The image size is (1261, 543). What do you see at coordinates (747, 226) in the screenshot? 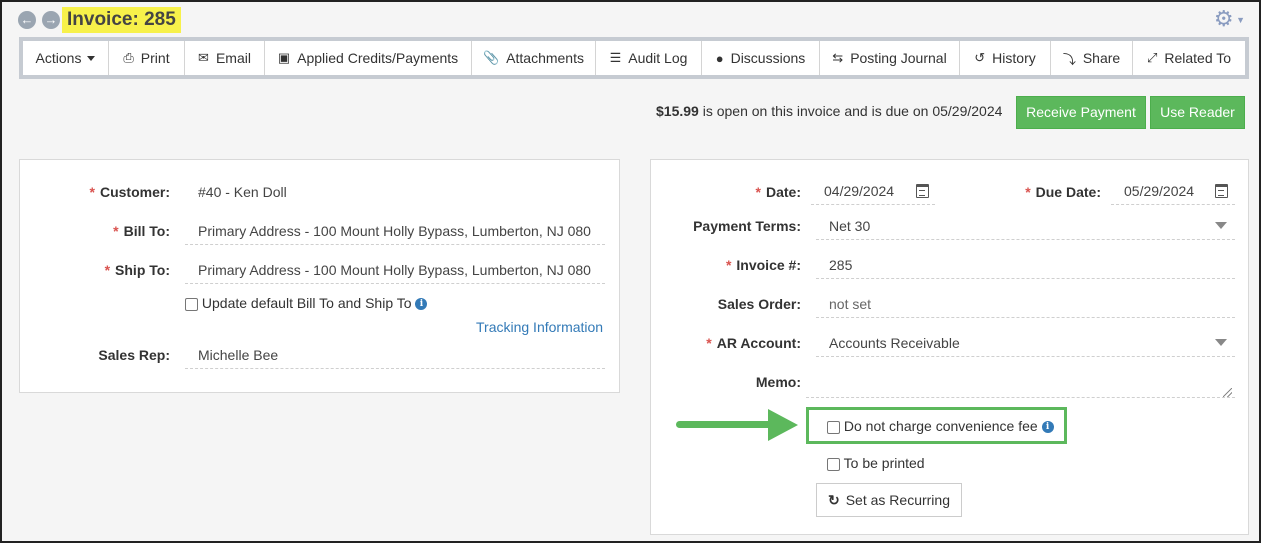
I see `payment-terms-label: Payment Terms:` at bounding box center [747, 226].